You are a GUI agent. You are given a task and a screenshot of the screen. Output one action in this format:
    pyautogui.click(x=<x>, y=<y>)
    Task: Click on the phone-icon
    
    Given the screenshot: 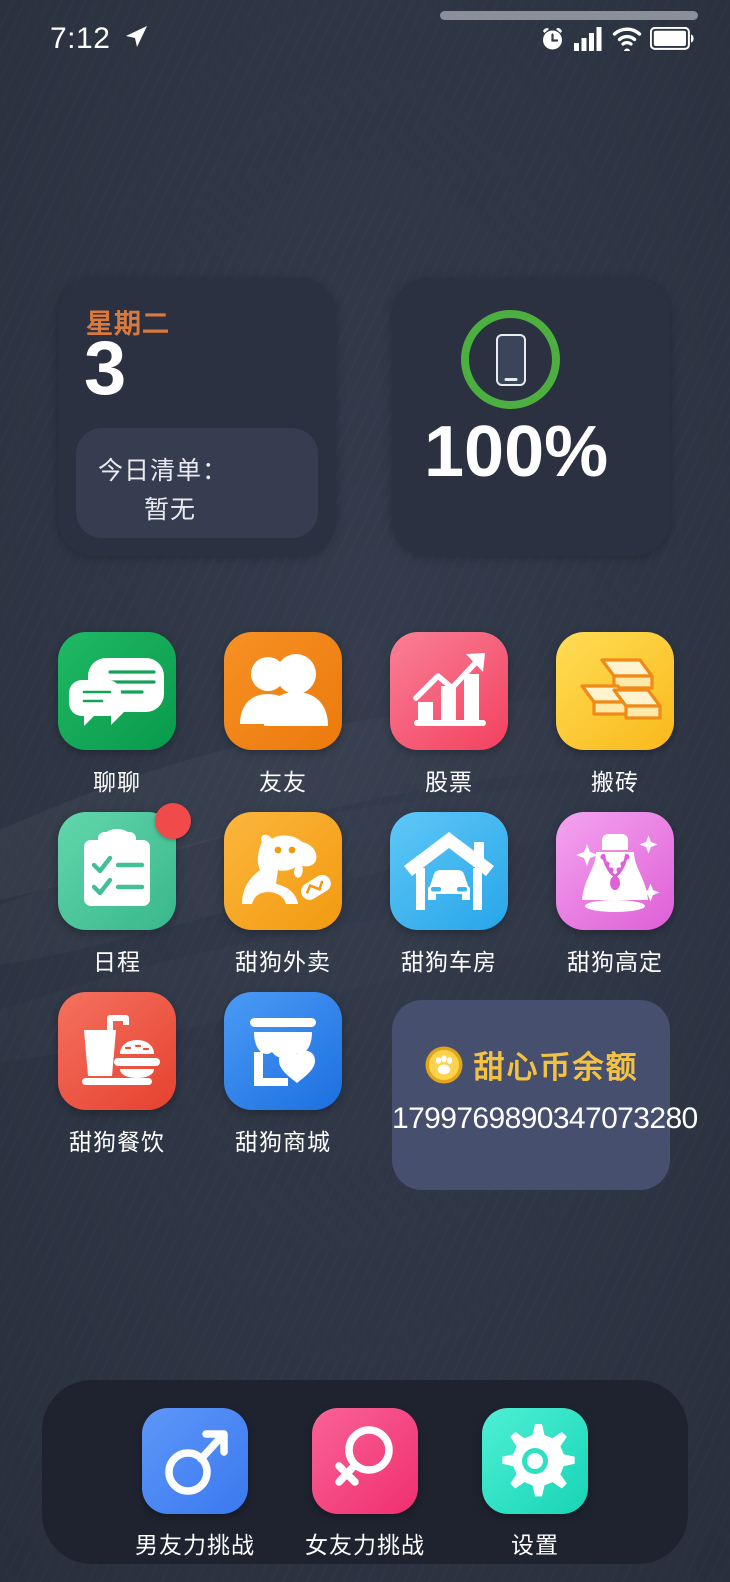 What is the action you would take?
    pyautogui.click(x=510, y=359)
    